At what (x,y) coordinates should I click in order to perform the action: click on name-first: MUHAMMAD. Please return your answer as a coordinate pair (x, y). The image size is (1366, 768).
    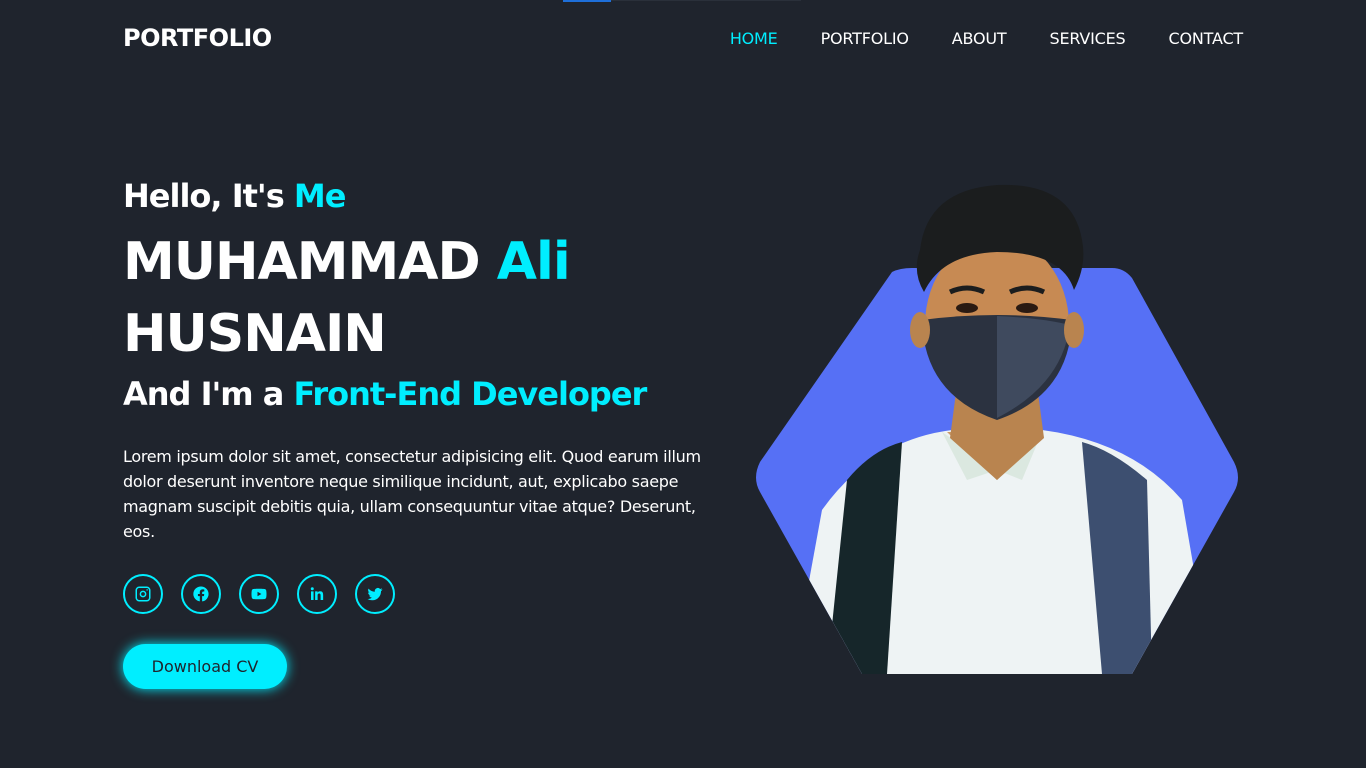
    Looking at the image, I should click on (302, 262).